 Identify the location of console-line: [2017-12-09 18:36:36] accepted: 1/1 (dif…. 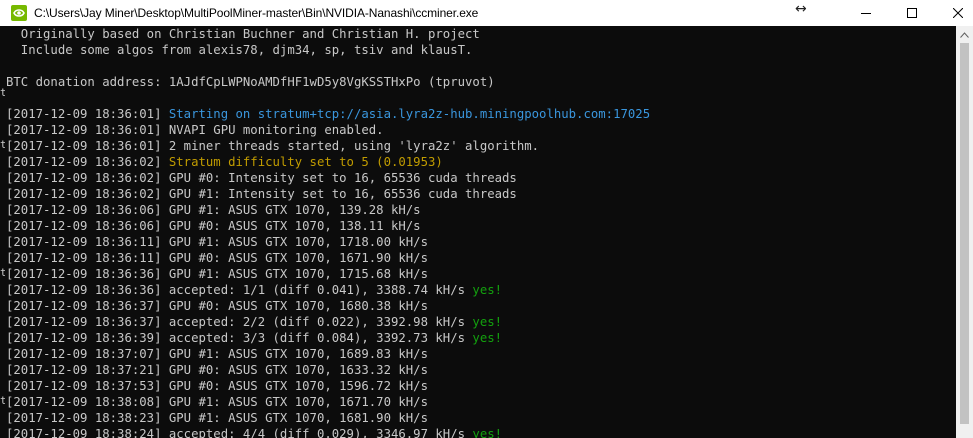
(478, 290).